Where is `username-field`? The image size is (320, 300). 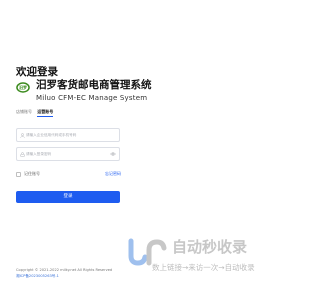 username-field is located at coordinates (68, 135).